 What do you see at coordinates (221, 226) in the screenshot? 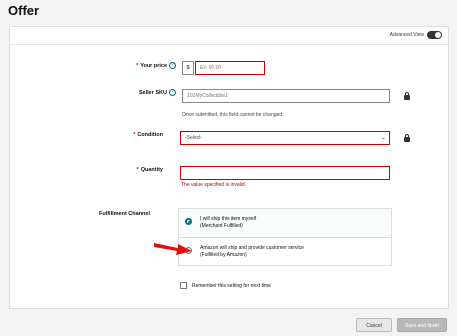
I see `option-line2: (Merchant Fulfilled)` at bounding box center [221, 226].